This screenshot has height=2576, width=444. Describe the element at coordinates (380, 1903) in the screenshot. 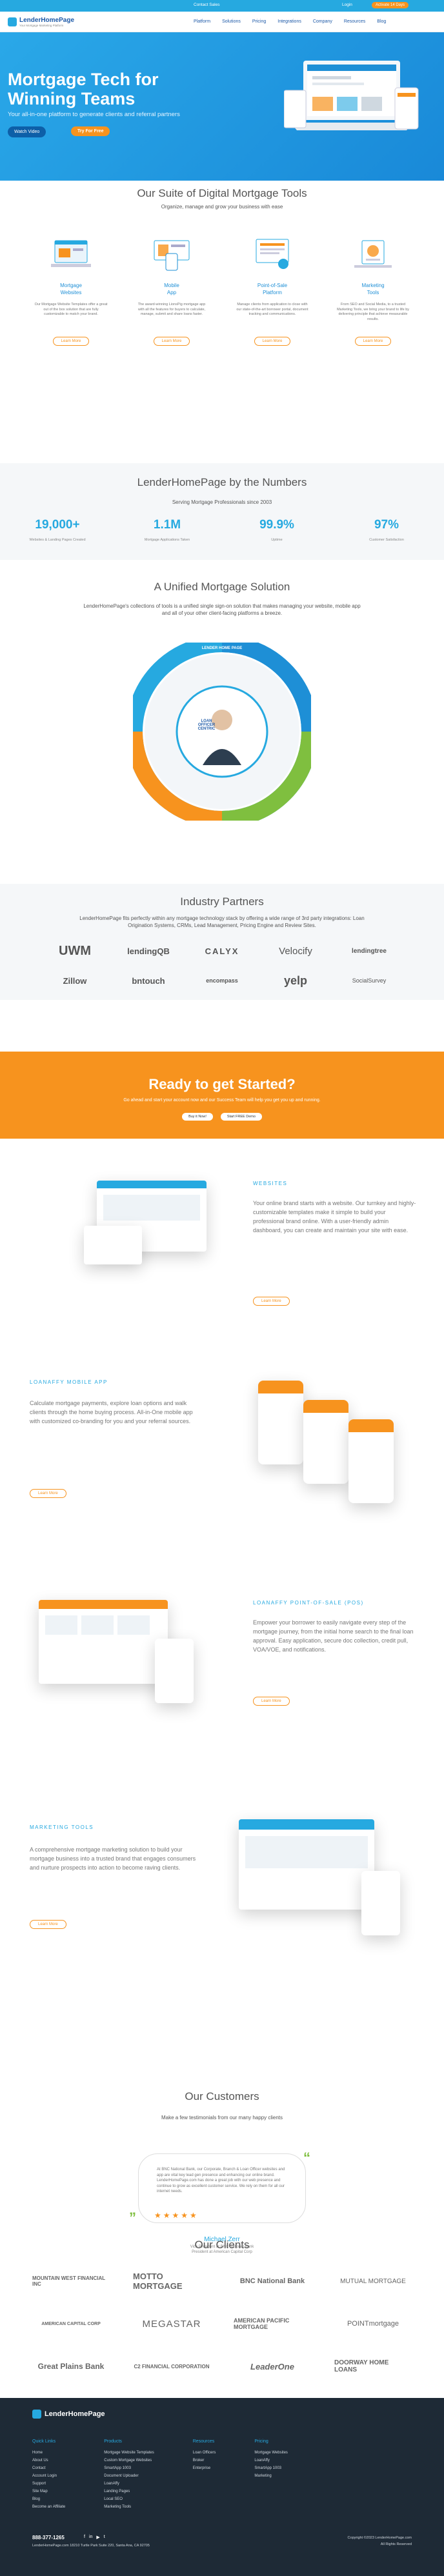

I see `marketing-phone-screenshot` at that location.